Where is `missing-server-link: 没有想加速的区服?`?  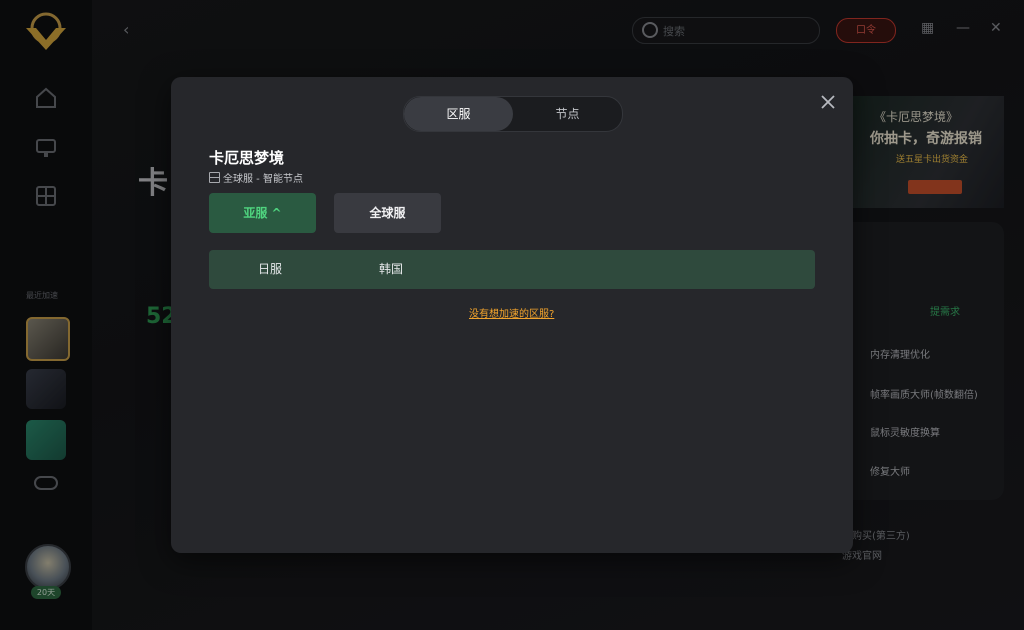 missing-server-link: 没有想加速的区服? is located at coordinates (511, 312).